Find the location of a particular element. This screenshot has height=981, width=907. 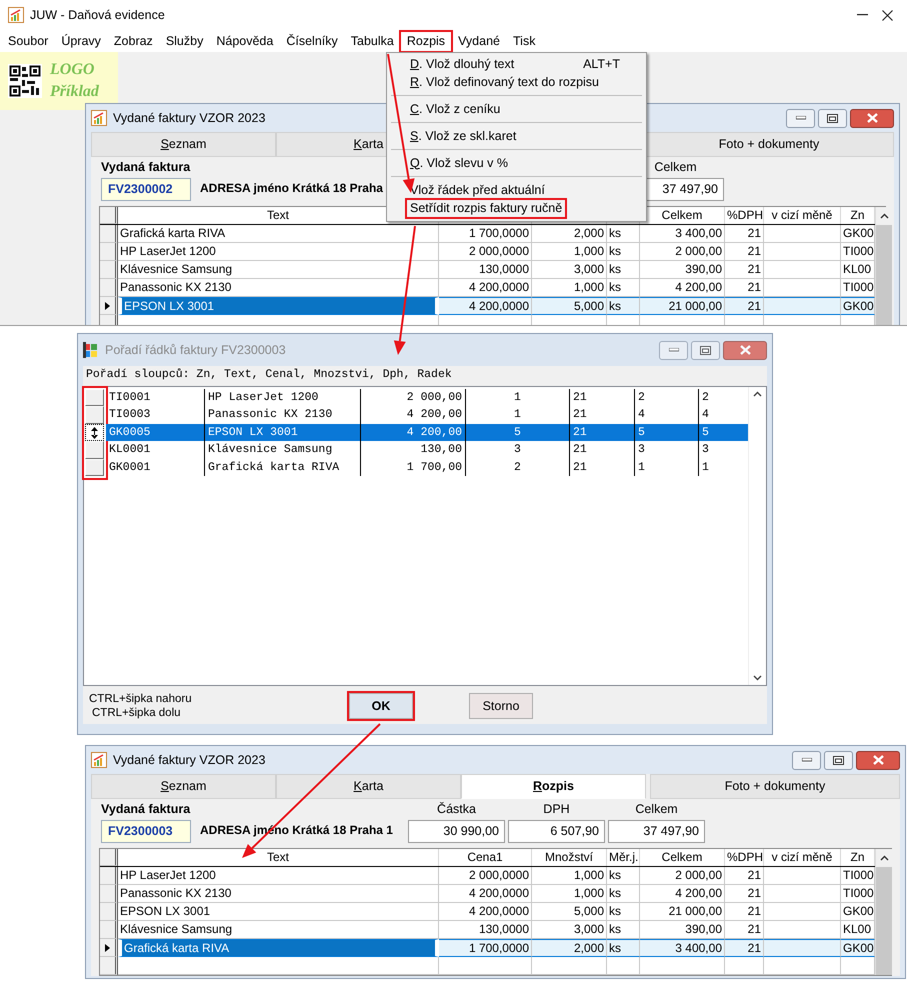

menu-item: Q. Vlož slevu v % is located at coordinates (459, 163).